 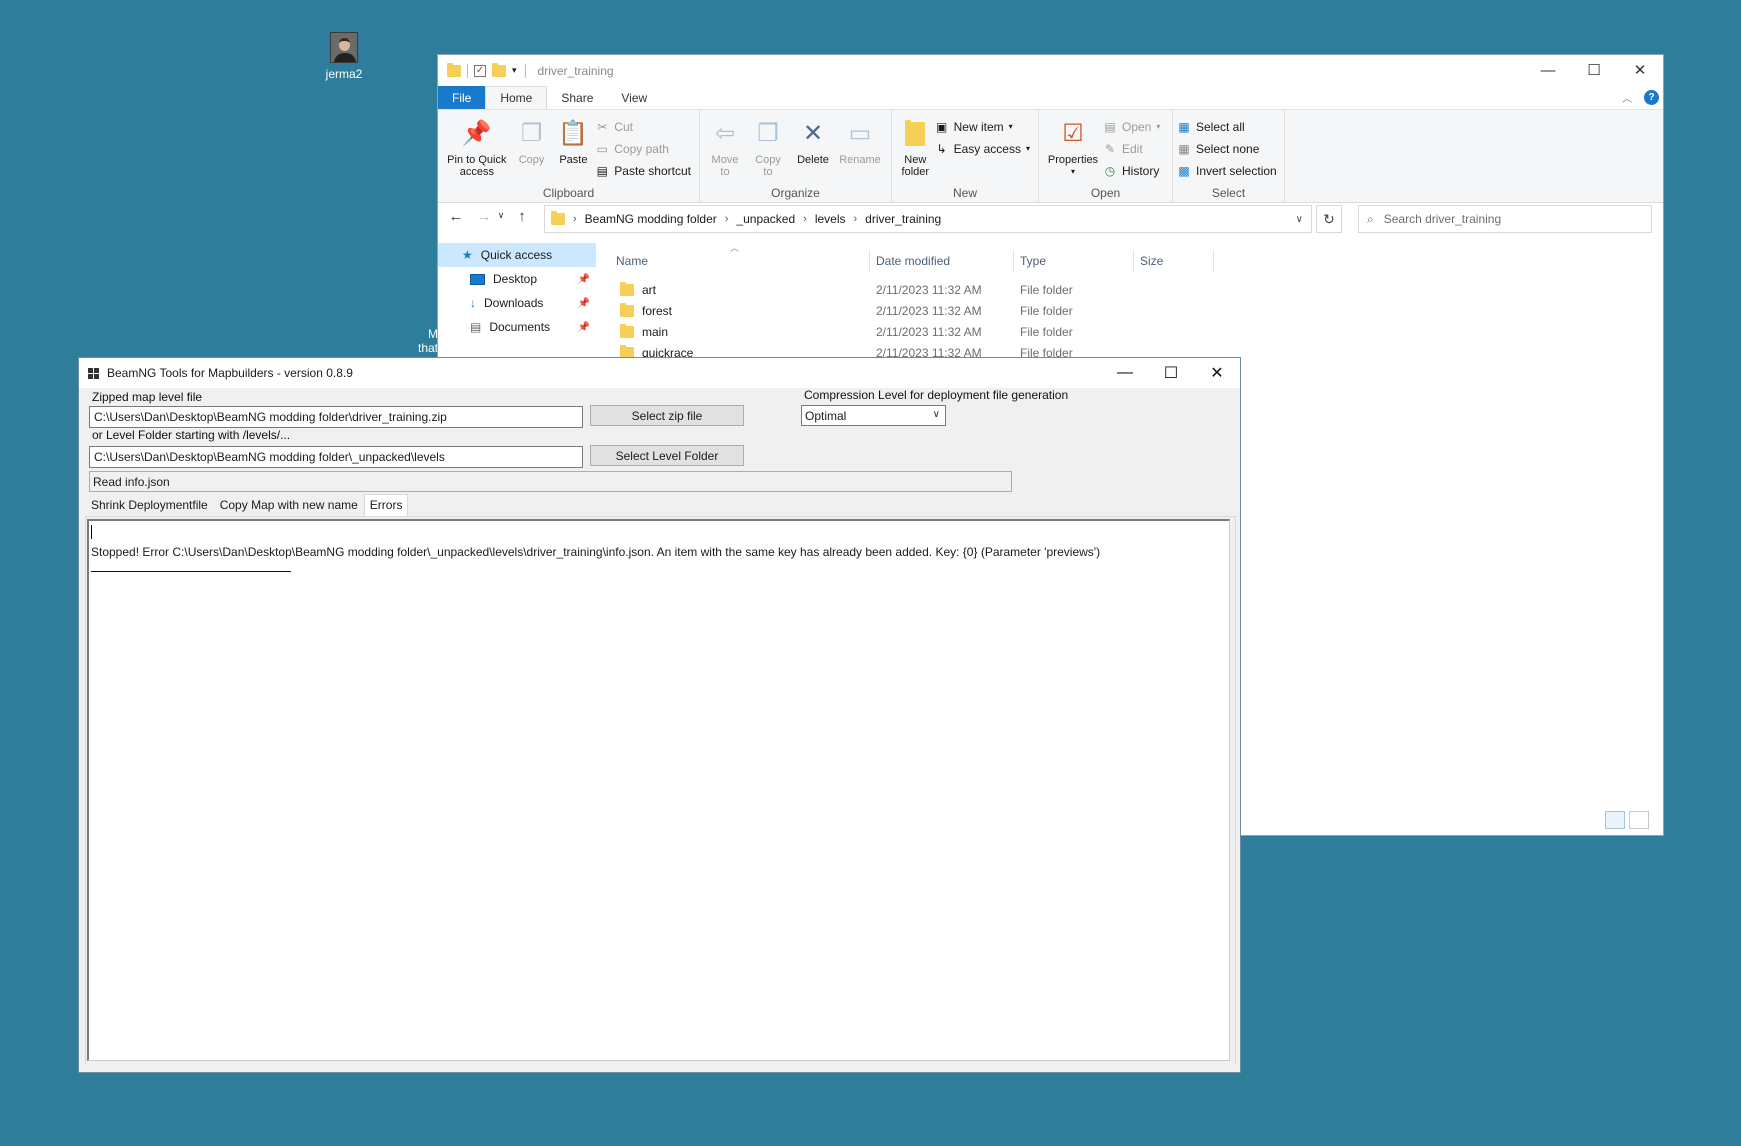 What do you see at coordinates (1229, 148) in the screenshot?
I see `select-none-button: ▦ Select none` at bounding box center [1229, 148].